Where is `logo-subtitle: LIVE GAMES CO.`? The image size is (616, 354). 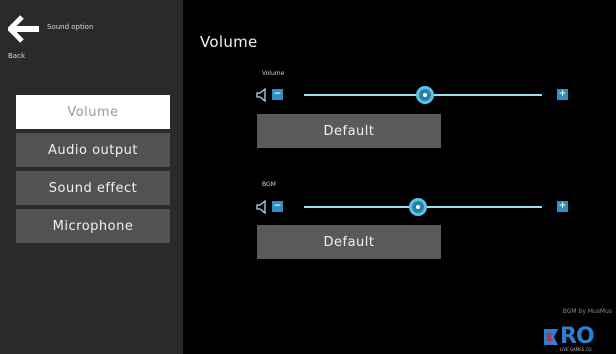 logo-subtitle: LIVE GAMES CO. is located at coordinates (576, 349).